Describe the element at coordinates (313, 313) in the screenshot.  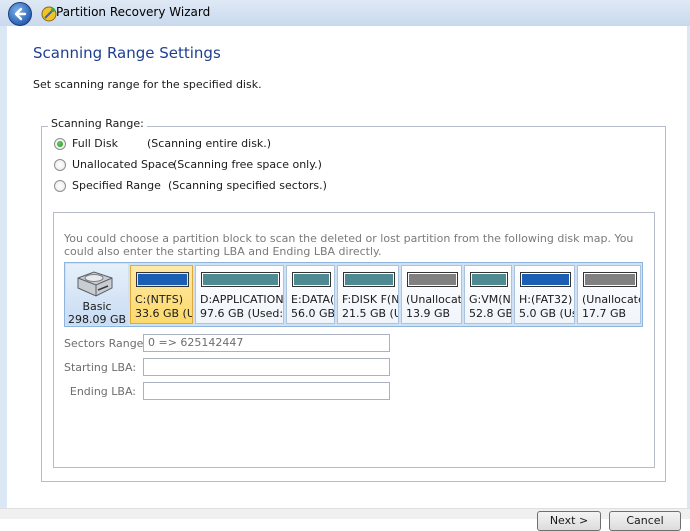
I see `partition-detail: 56.0 GB` at that location.